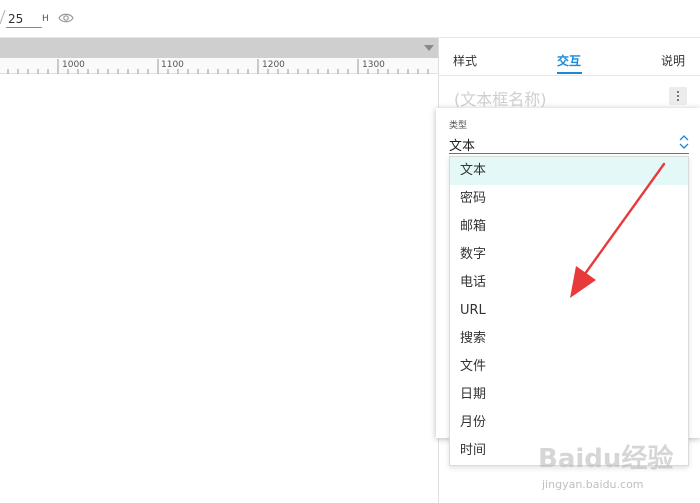 The height and width of the screenshot is (503, 700). What do you see at coordinates (462, 146) in the screenshot?
I see `type-select-value: 文本` at bounding box center [462, 146].